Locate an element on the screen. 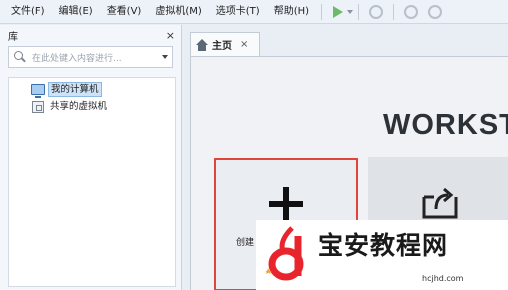 Image resolution: width=508 pixels, height=290 pixels. library-header: 库 × is located at coordinates (90, 35).